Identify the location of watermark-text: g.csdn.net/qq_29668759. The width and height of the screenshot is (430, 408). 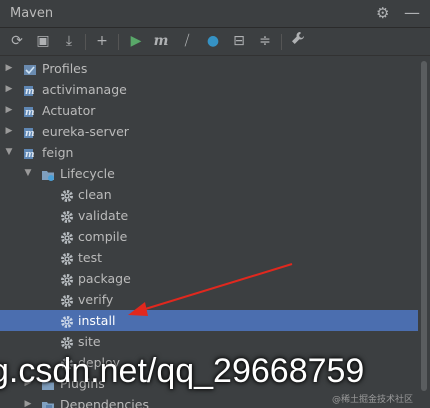
(182, 371).